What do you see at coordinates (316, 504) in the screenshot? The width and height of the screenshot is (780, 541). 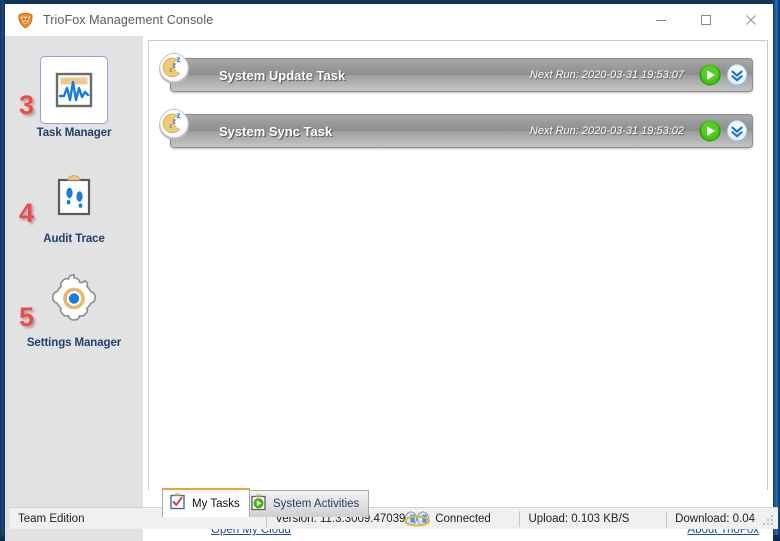 I see `tab-label: System Activities` at bounding box center [316, 504].